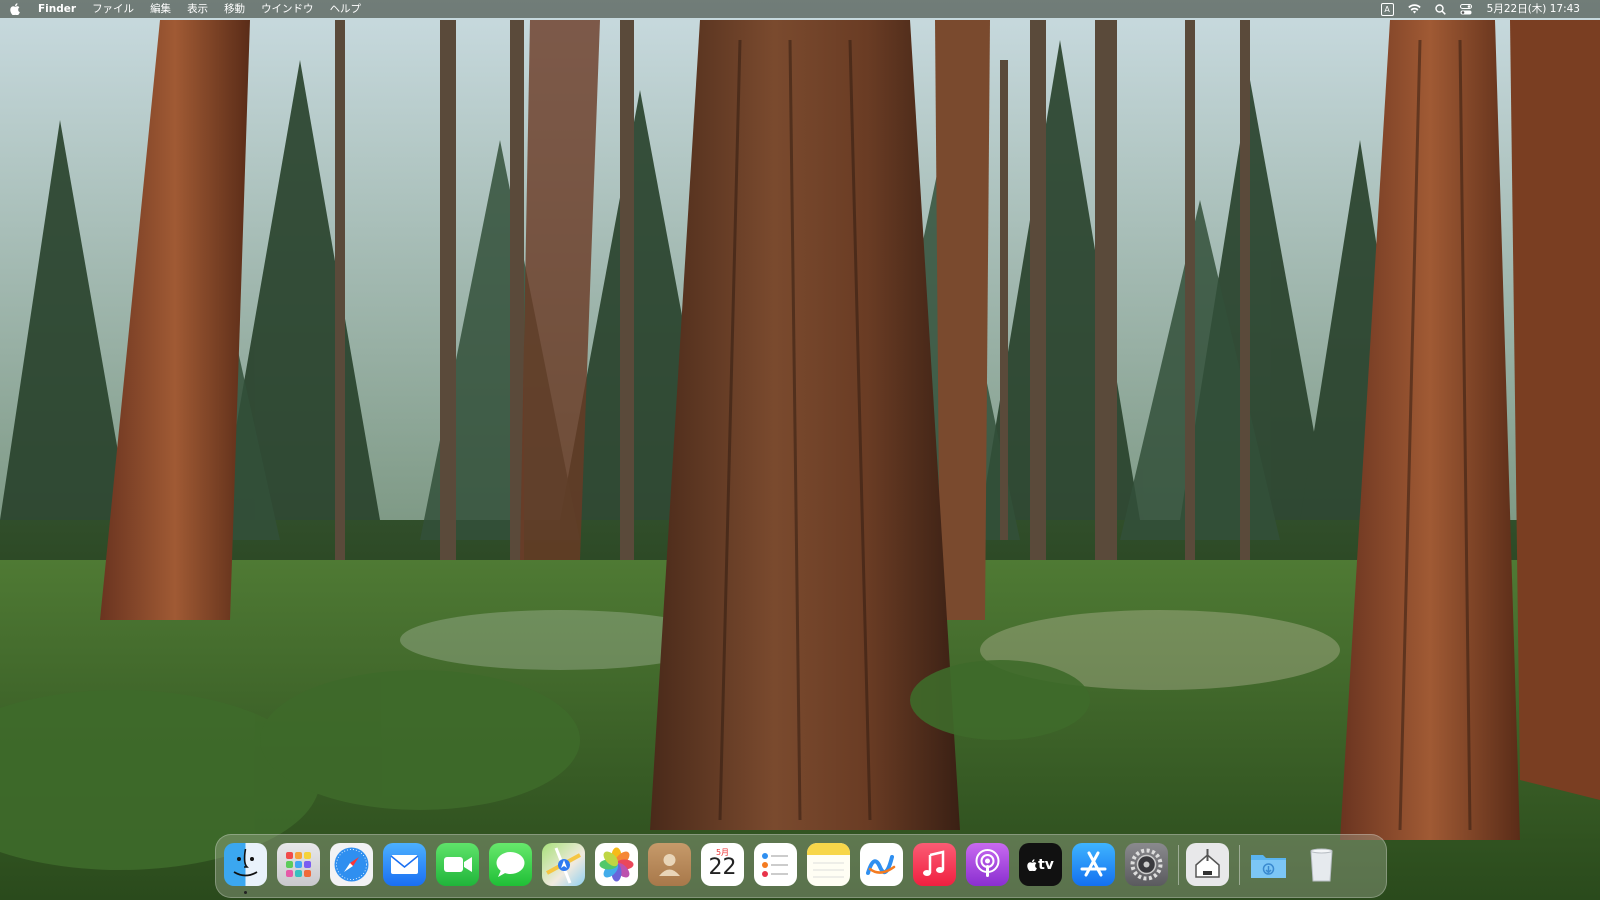 The height and width of the screenshot is (900, 1600). I want to click on dock-downloads, so click(1268, 864).